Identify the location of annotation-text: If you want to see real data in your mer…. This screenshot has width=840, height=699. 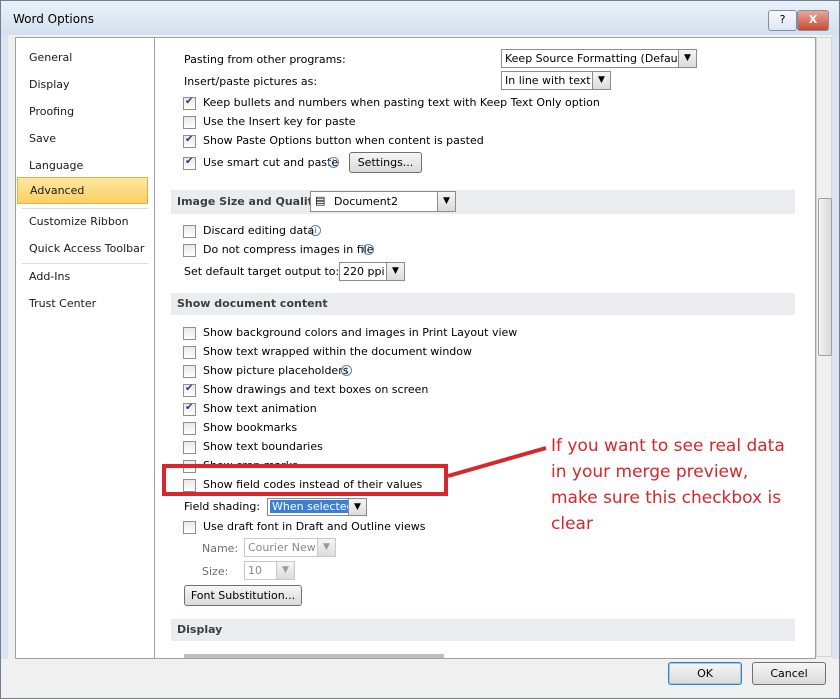
(668, 485).